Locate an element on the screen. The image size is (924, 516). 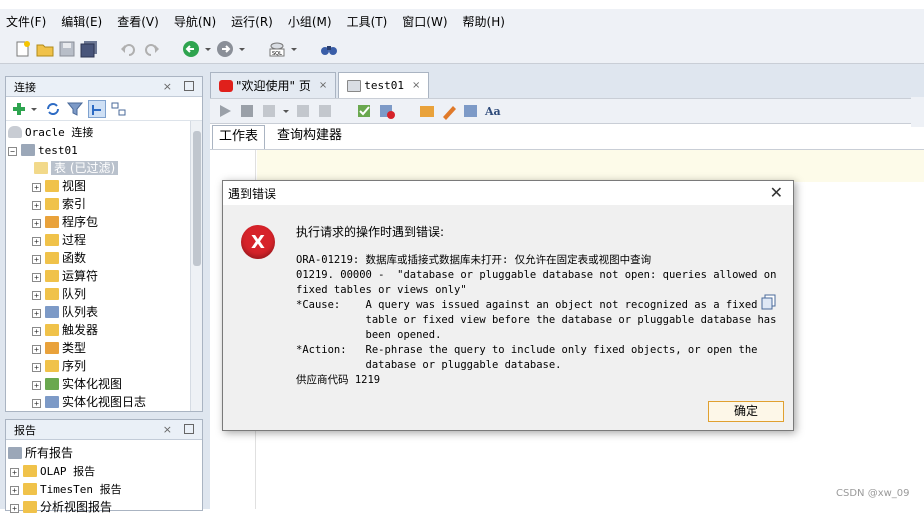
back-icon is located at coordinates (191, 49).